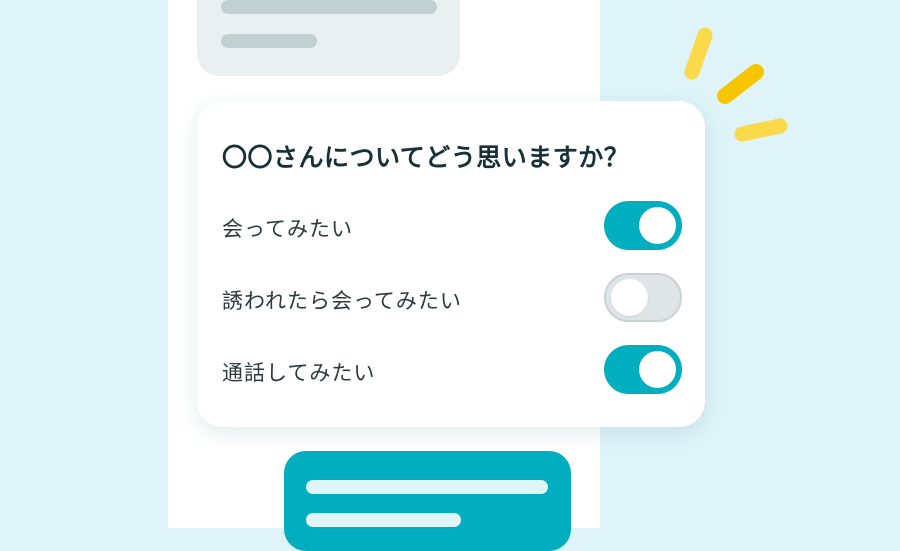  I want to click on meet-toggle, so click(643, 225).